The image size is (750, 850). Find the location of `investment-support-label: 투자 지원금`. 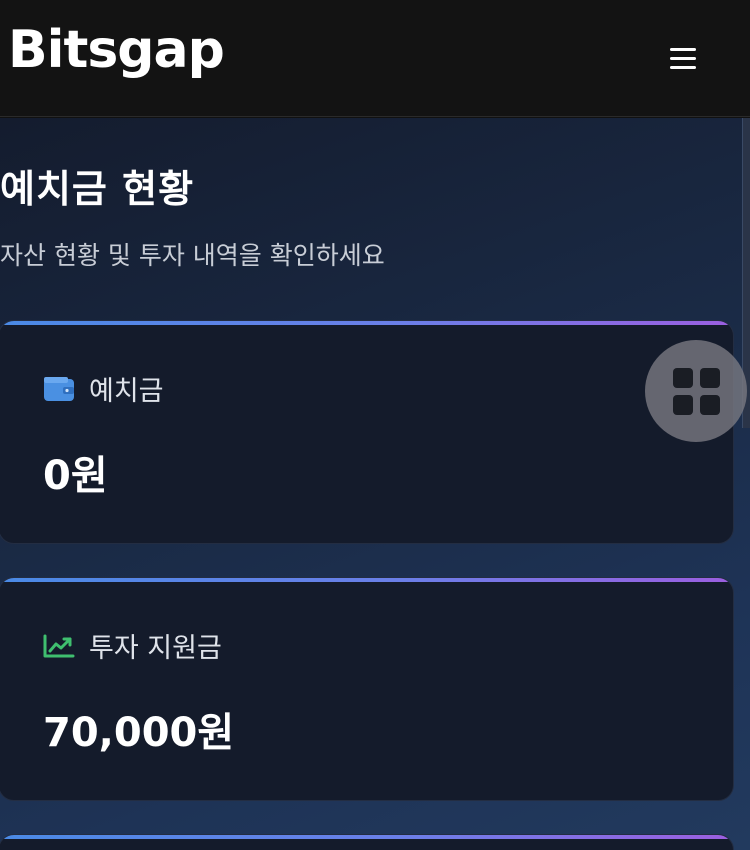

investment-support-label: 투자 지원금 is located at coordinates (155, 648).